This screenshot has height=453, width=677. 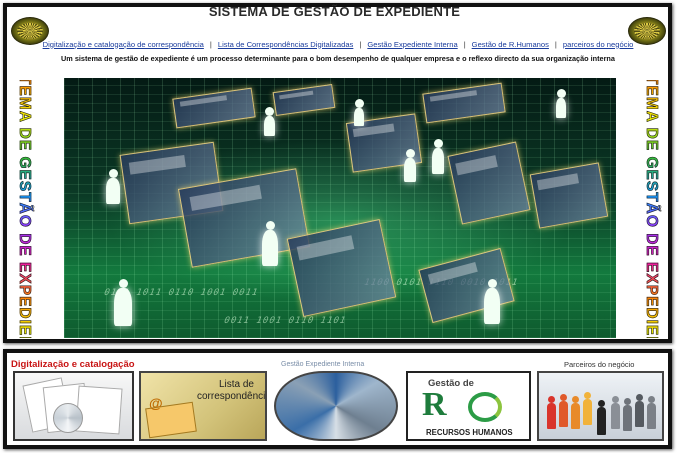 I want to click on at-sign-icon: @, so click(x=156, y=403).